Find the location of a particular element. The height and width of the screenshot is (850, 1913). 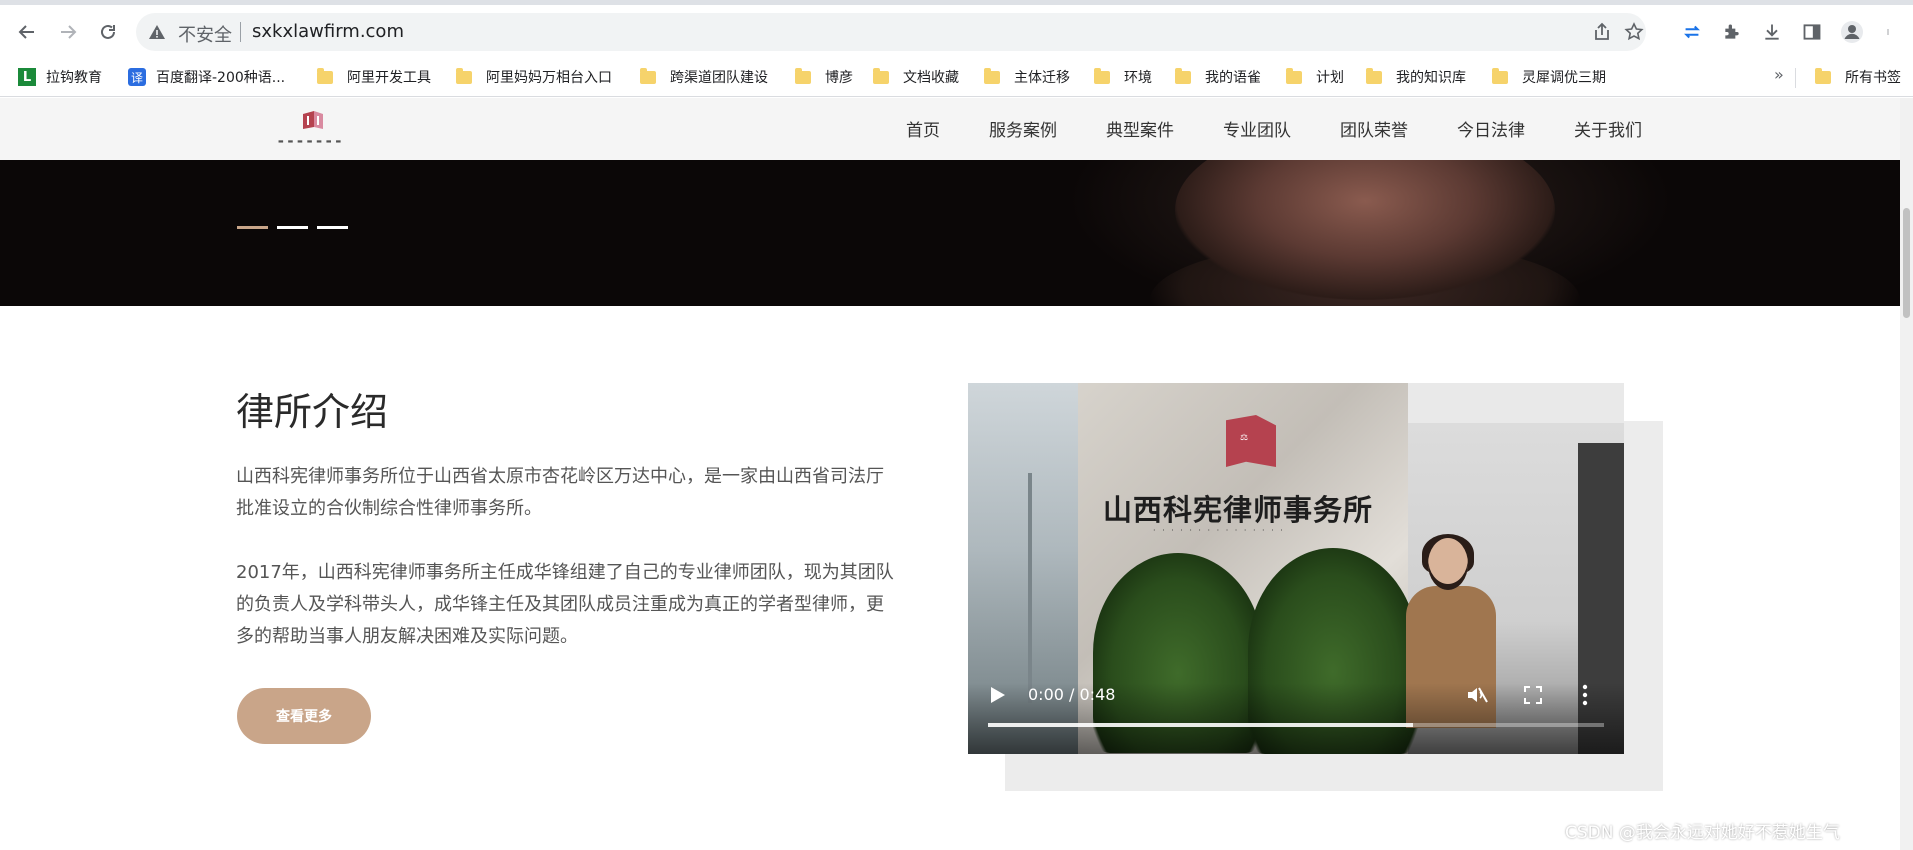

wall-logo-mark-icon: ⚖ is located at coordinates (1244, 438).